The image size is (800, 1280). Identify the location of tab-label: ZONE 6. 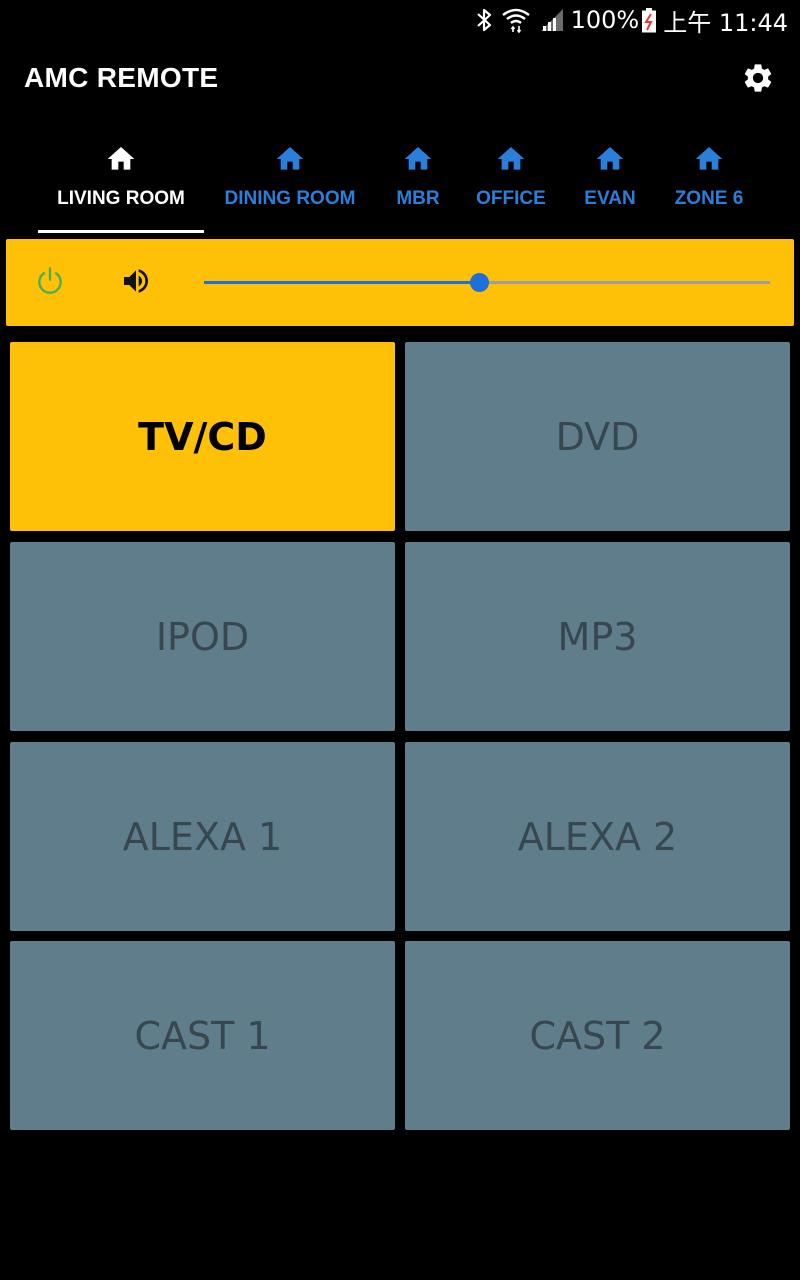
(709, 198).